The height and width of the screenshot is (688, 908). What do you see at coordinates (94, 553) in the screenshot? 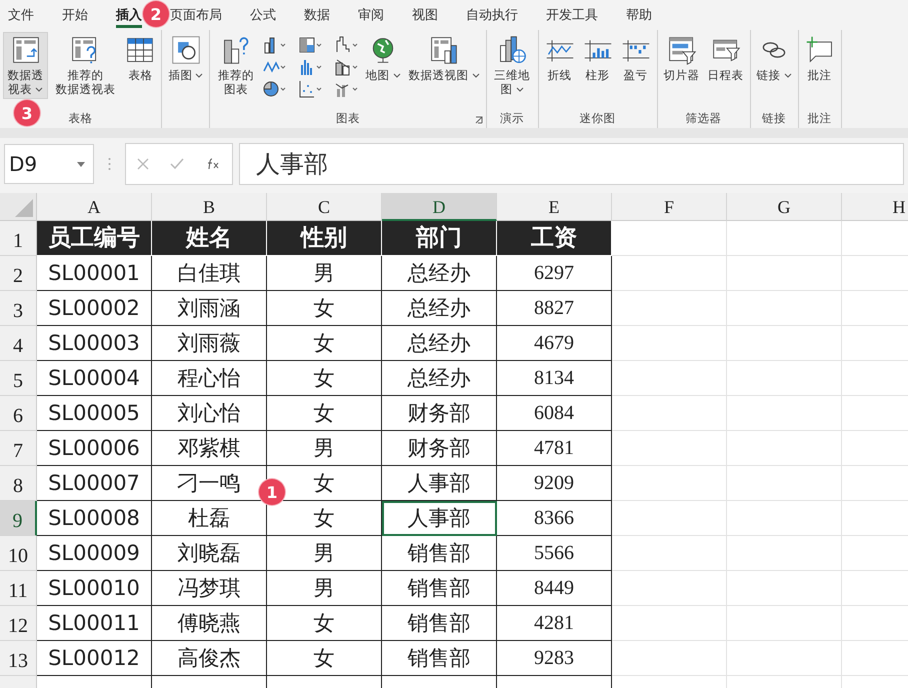
I see `table-cell: SL00009` at bounding box center [94, 553].